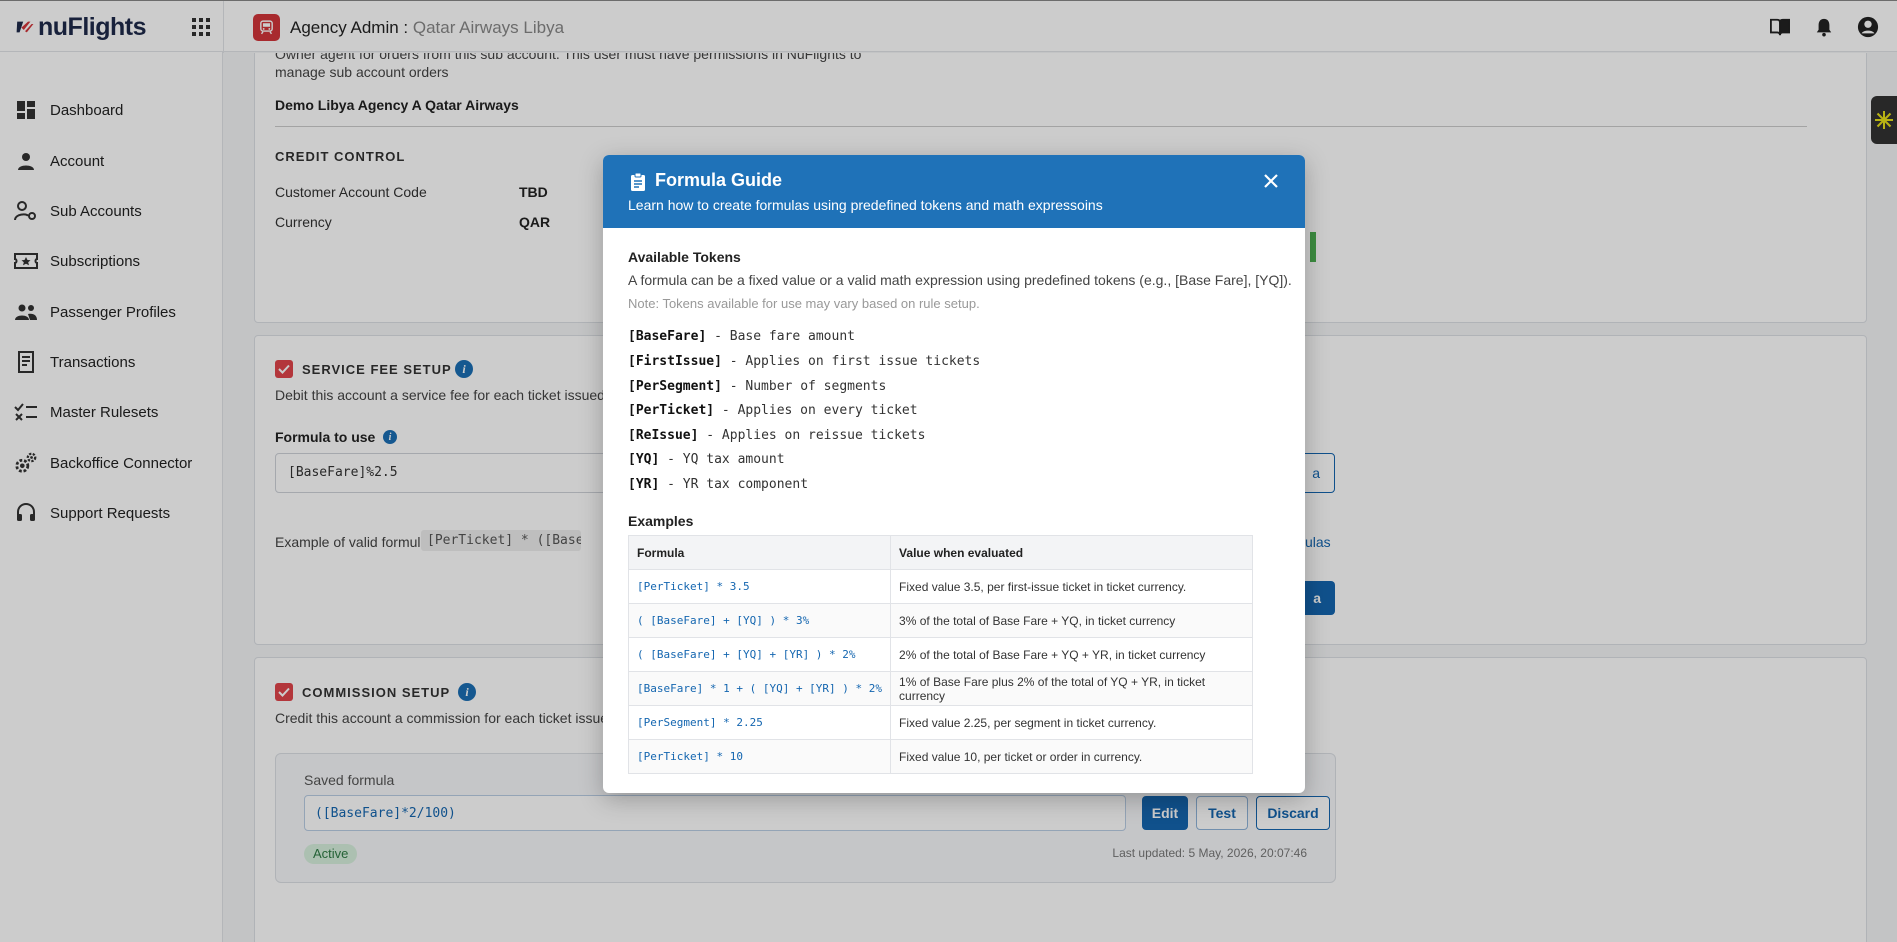  Describe the element at coordinates (644, 484) in the screenshot. I see `token-name: [YR]` at that location.